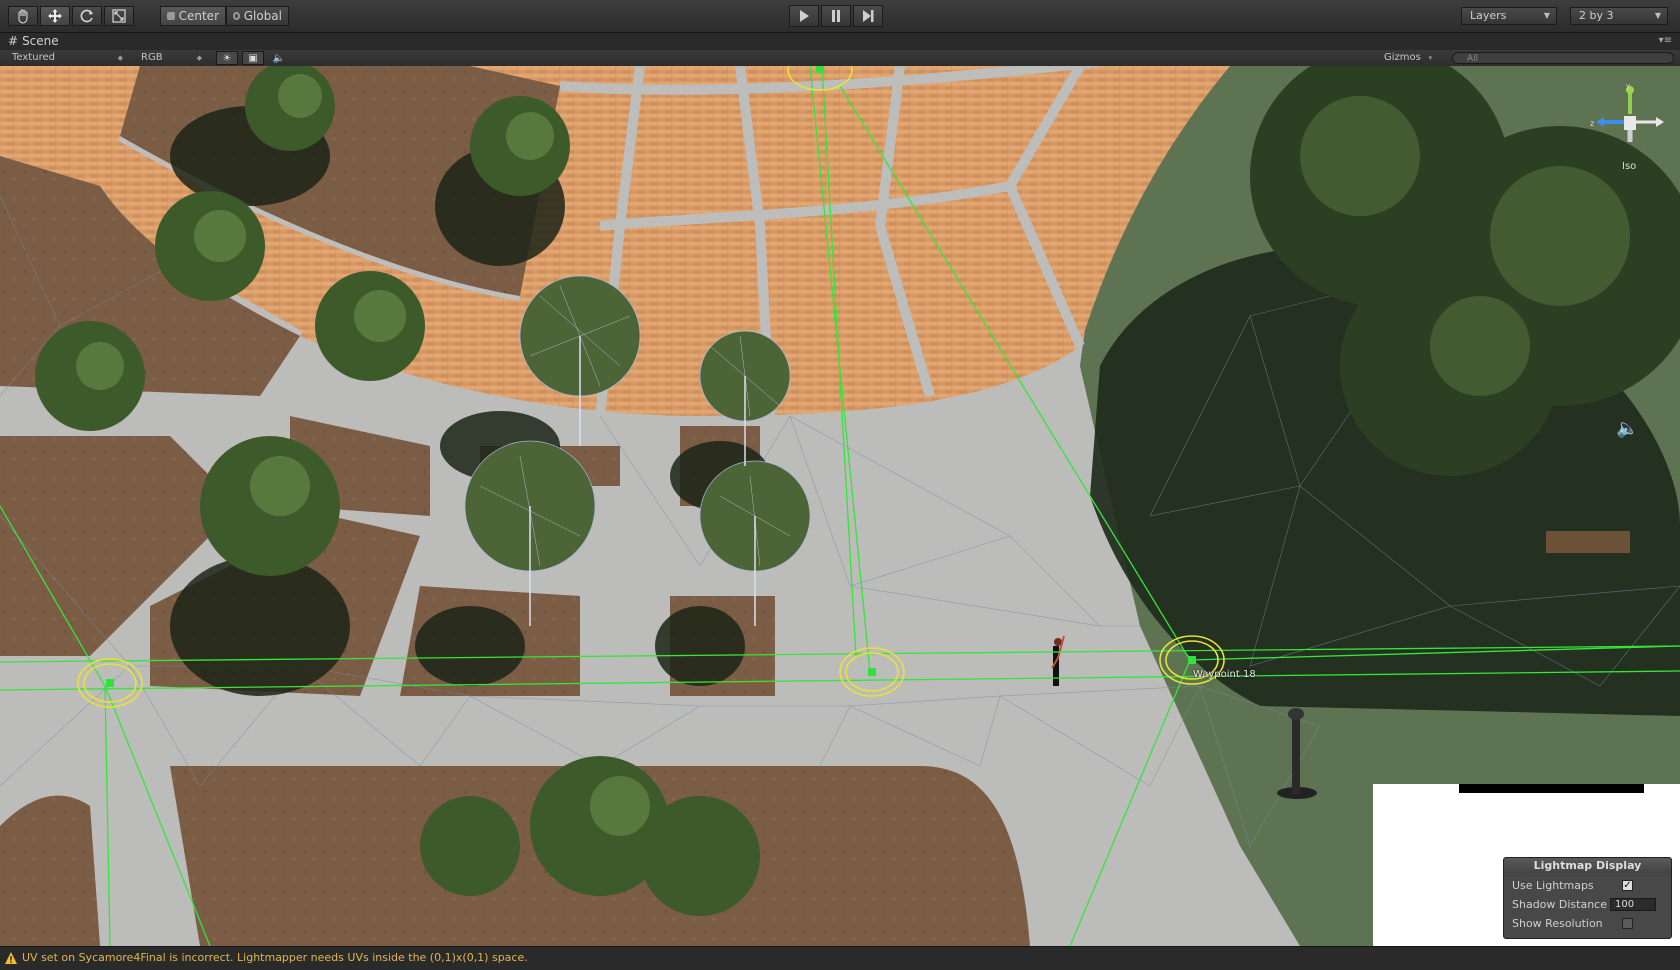  Describe the element at coordinates (1551, 788) in the screenshot. I see `preview-bar` at that location.